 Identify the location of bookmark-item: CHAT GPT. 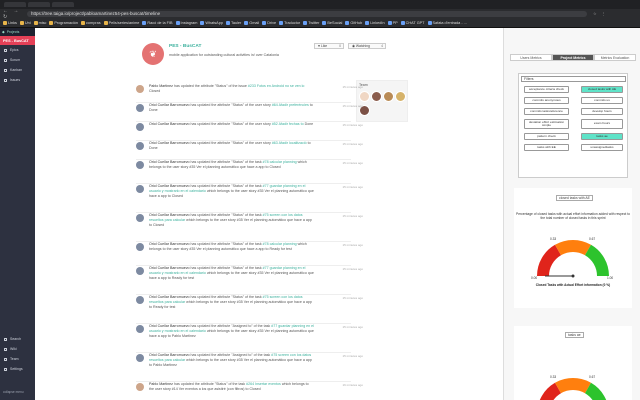
(412, 22).